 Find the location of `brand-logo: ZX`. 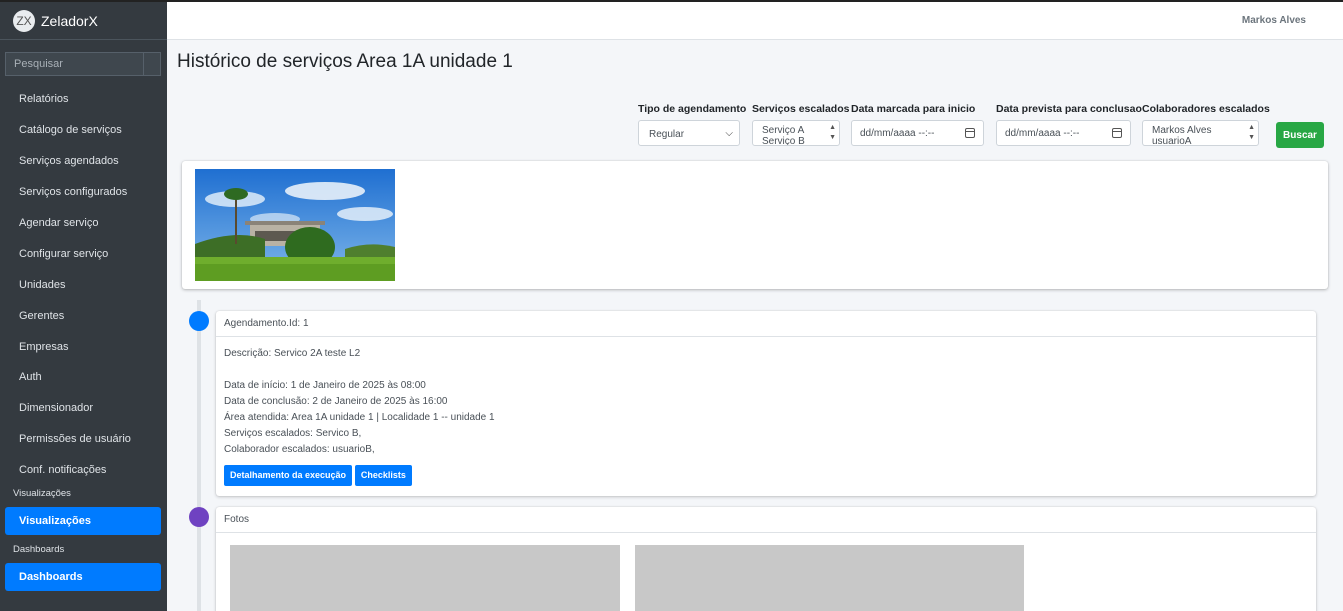

brand-logo: ZX is located at coordinates (24, 20).